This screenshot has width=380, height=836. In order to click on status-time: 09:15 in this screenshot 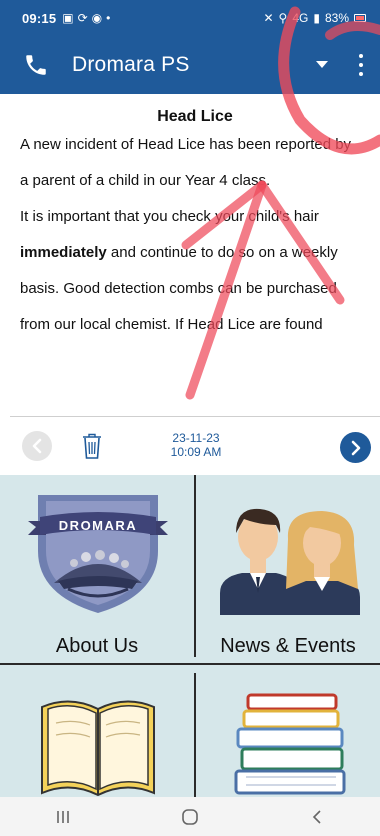, I will do `click(39, 18)`.